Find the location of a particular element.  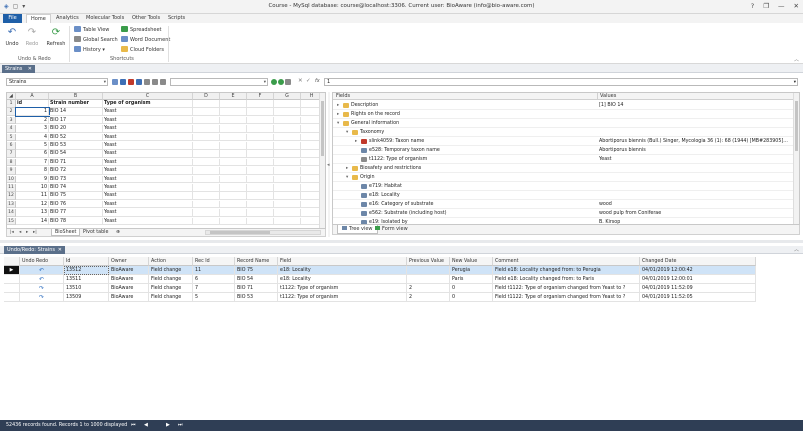

row-selector is located at coordinates (12, 288).